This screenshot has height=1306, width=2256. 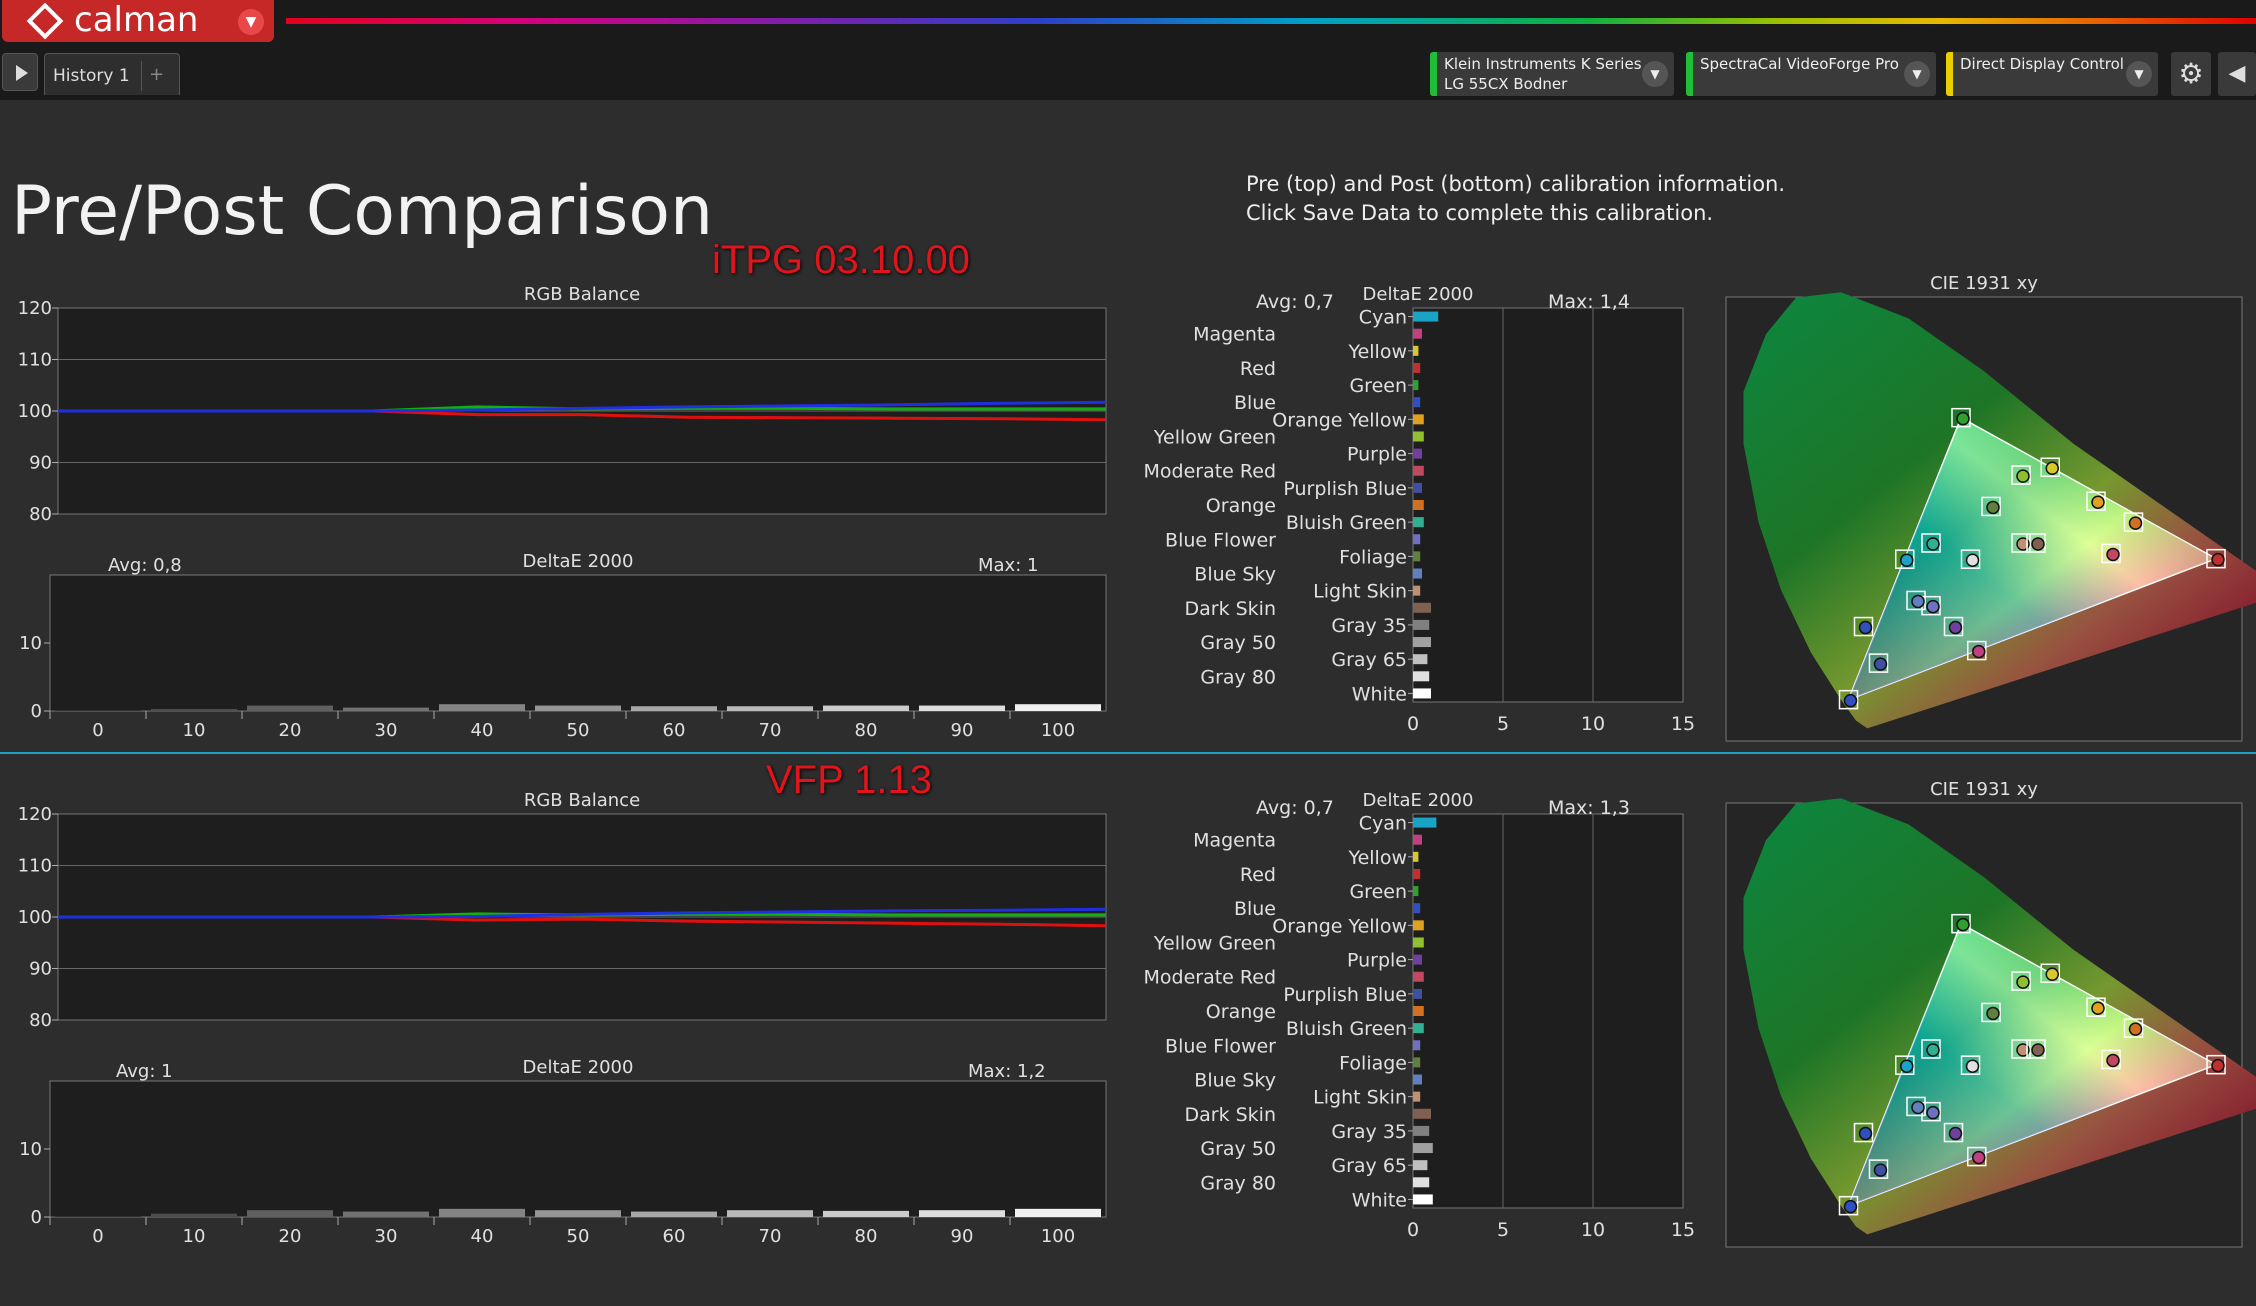 I want to click on cc-de-x-label: 10, so click(x=1593, y=1230).